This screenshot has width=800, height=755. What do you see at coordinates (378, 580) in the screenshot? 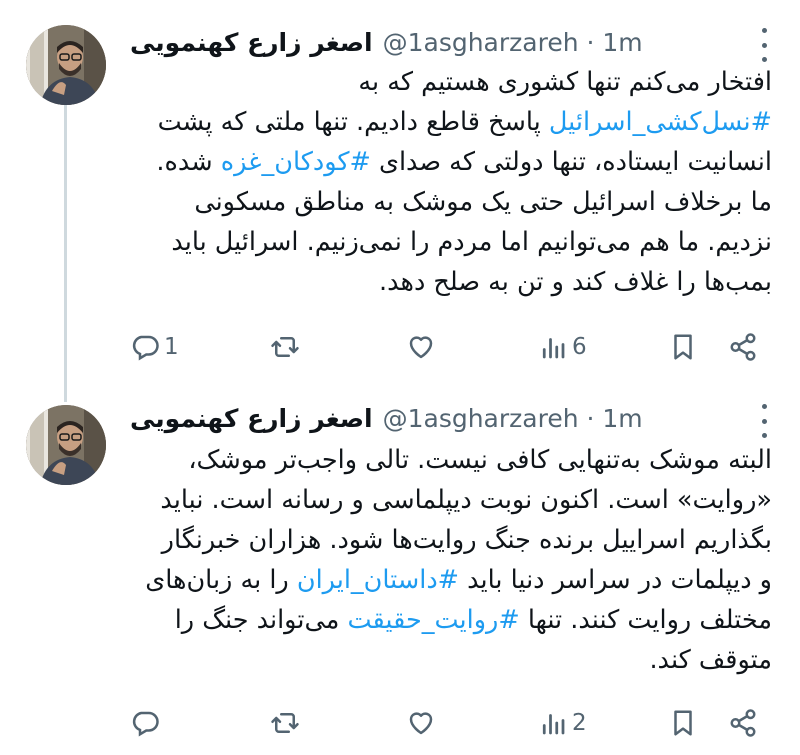
I see `hashtag-link: #داستان_ایران` at bounding box center [378, 580].